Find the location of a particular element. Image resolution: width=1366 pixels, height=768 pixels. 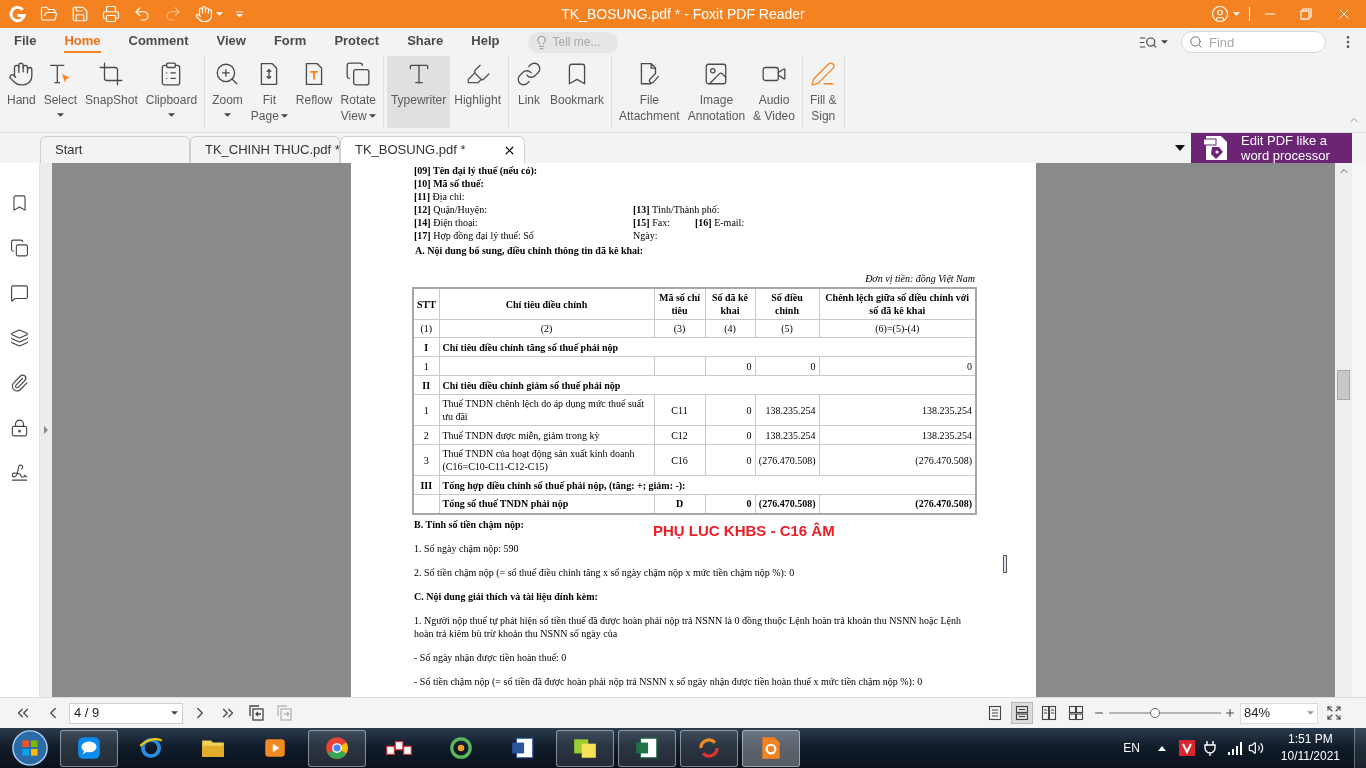

customize-caret-icon is located at coordinates (239, 14).